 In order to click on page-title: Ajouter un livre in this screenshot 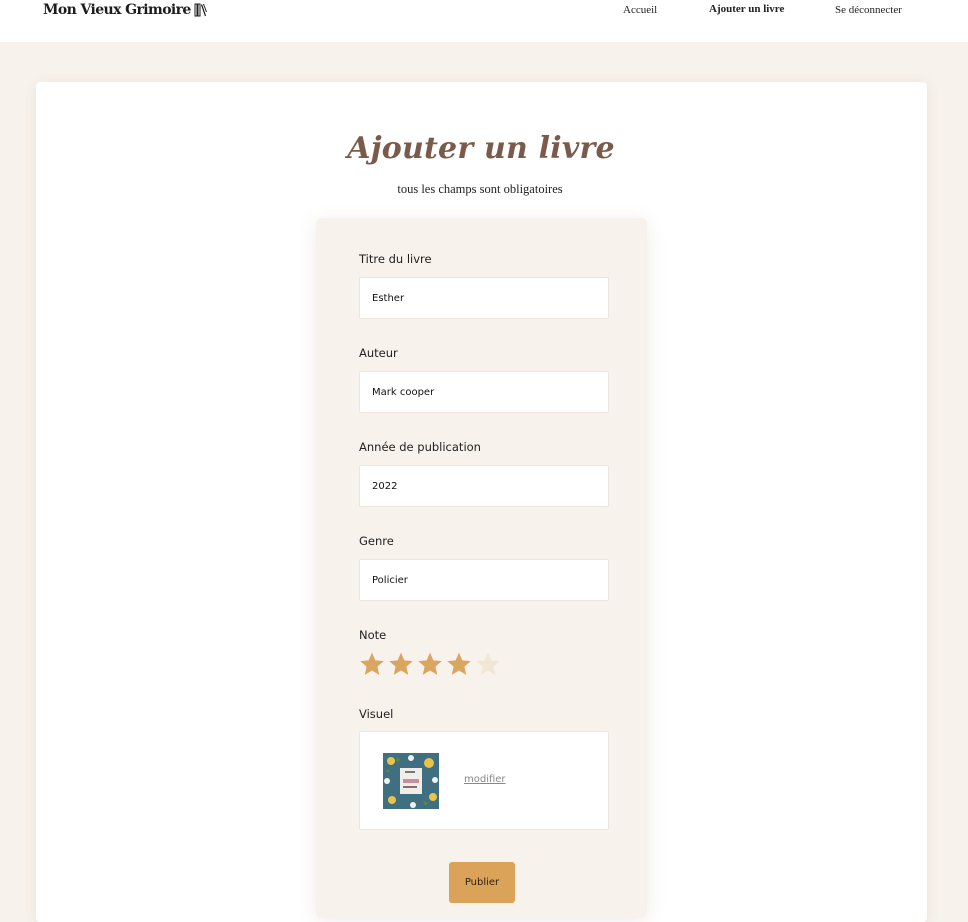, I will do `click(481, 148)`.